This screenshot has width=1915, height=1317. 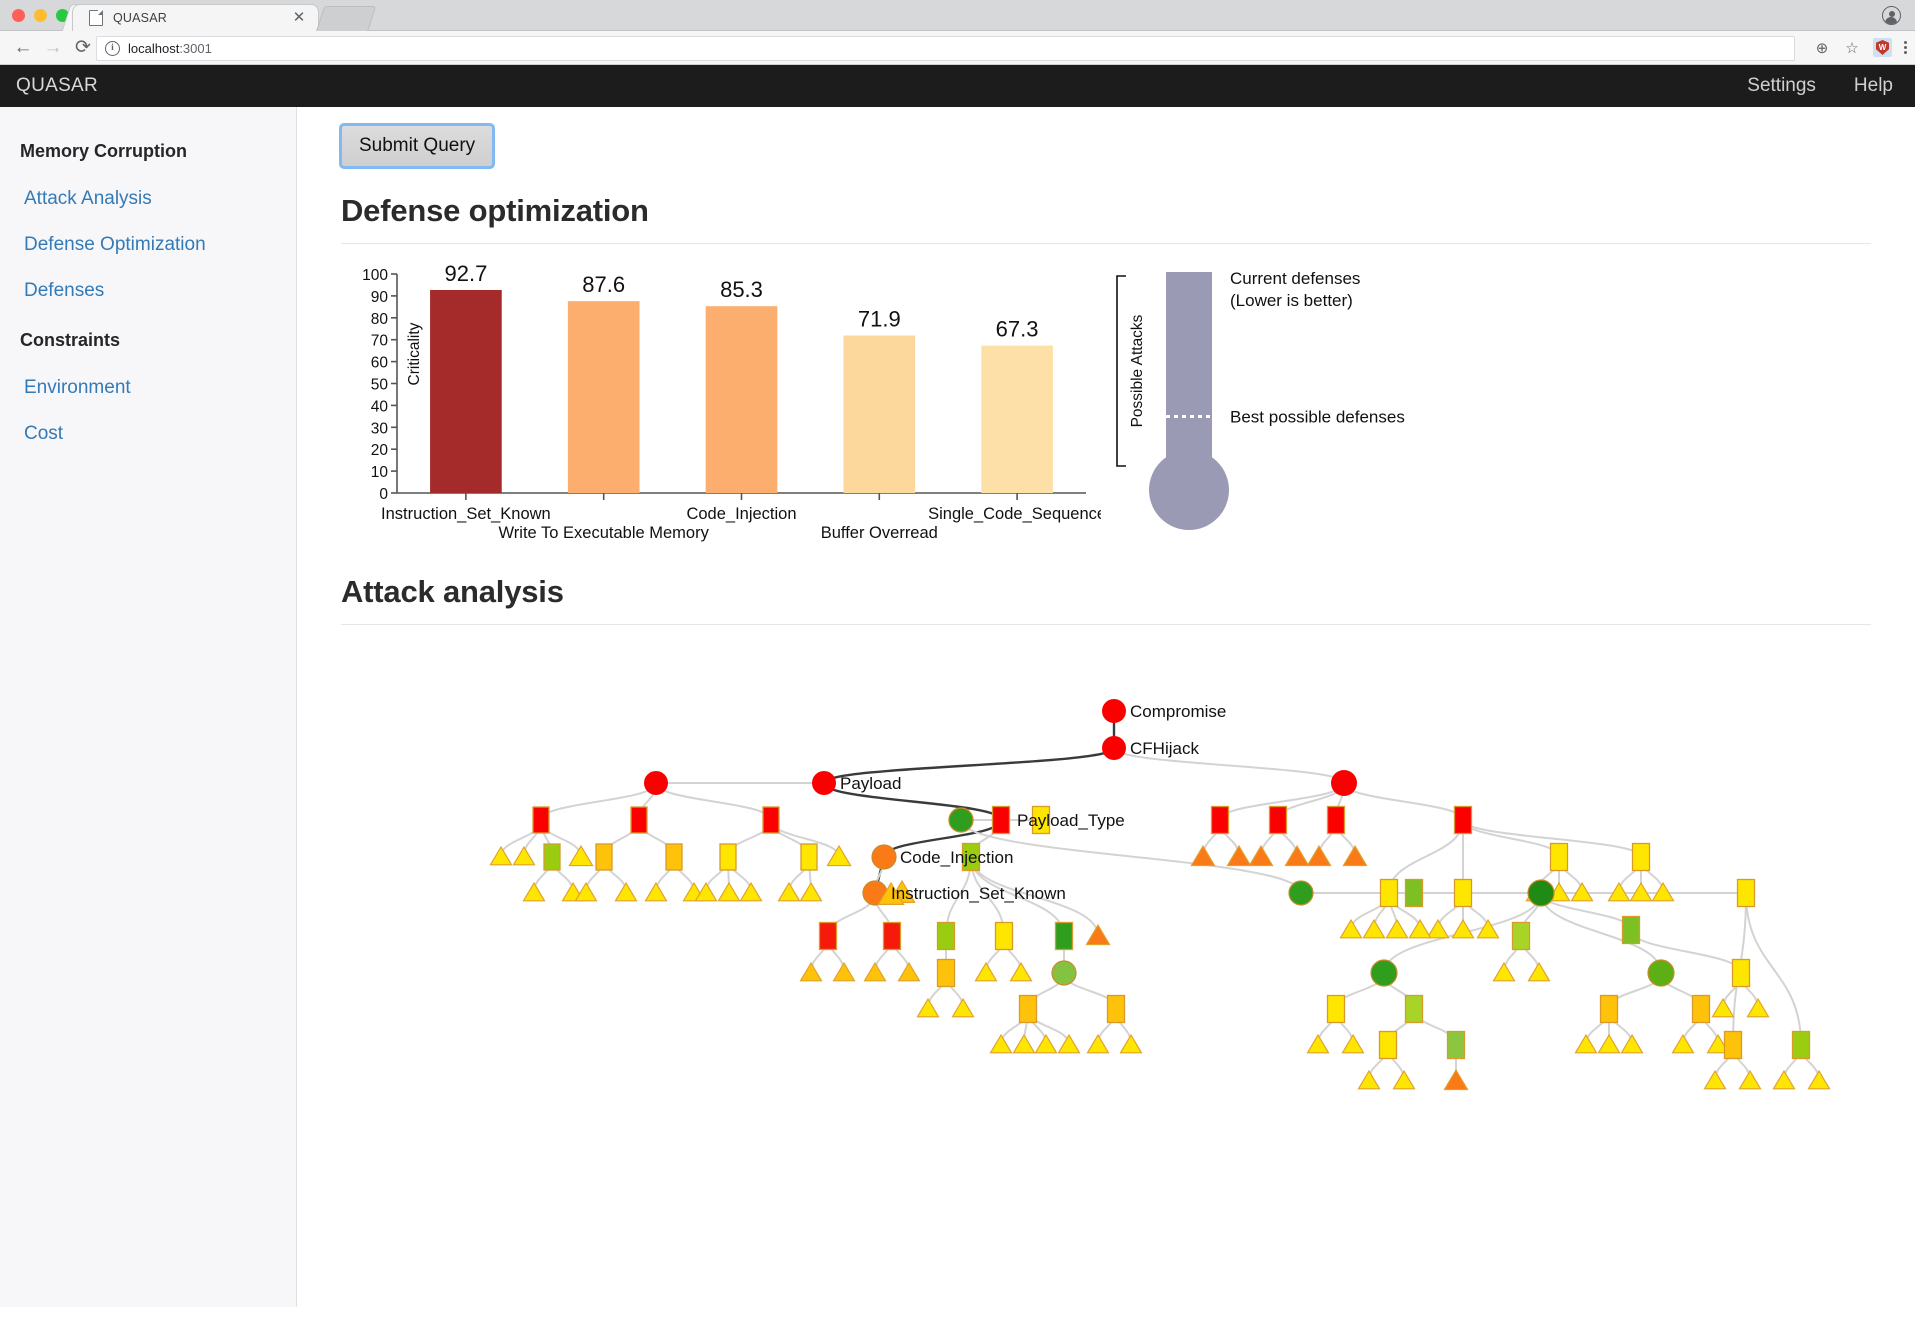 What do you see at coordinates (879, 319) in the screenshot?
I see `svg-text: 71.9` at bounding box center [879, 319].